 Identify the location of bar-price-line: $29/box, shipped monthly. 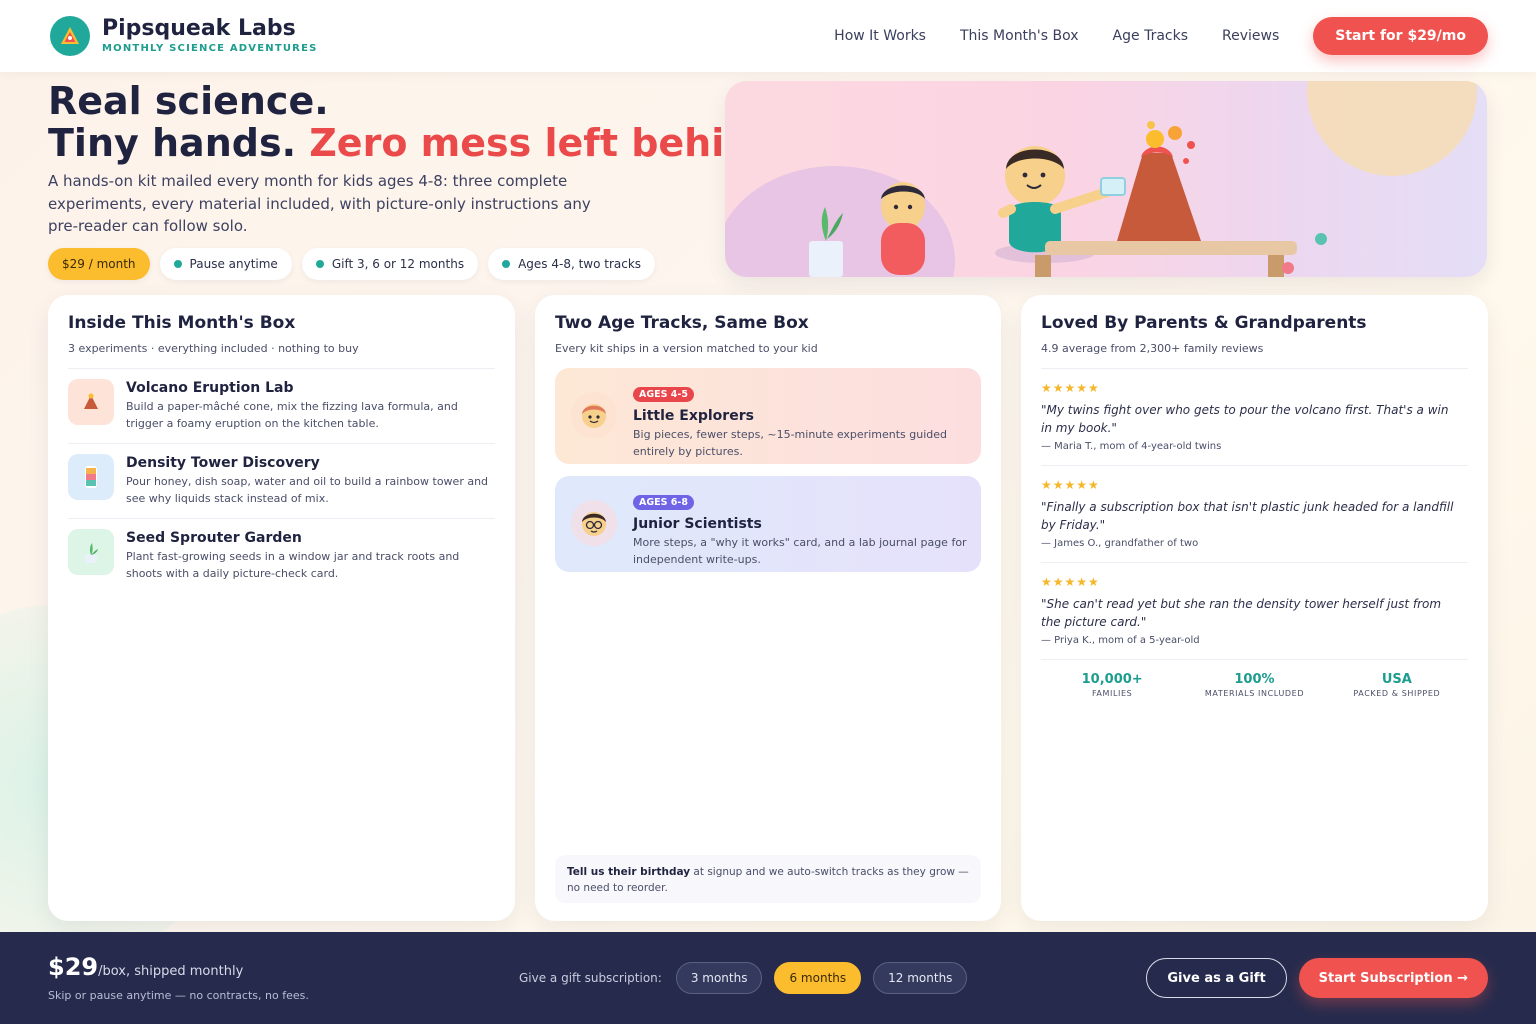
(178, 969).